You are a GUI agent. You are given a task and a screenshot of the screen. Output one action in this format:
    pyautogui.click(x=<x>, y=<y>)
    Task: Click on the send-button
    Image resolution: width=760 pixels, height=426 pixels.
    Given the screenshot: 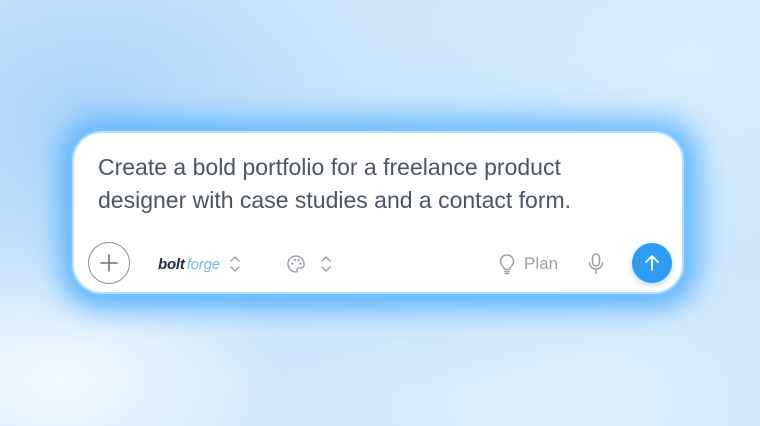 What is the action you would take?
    pyautogui.click(x=652, y=263)
    